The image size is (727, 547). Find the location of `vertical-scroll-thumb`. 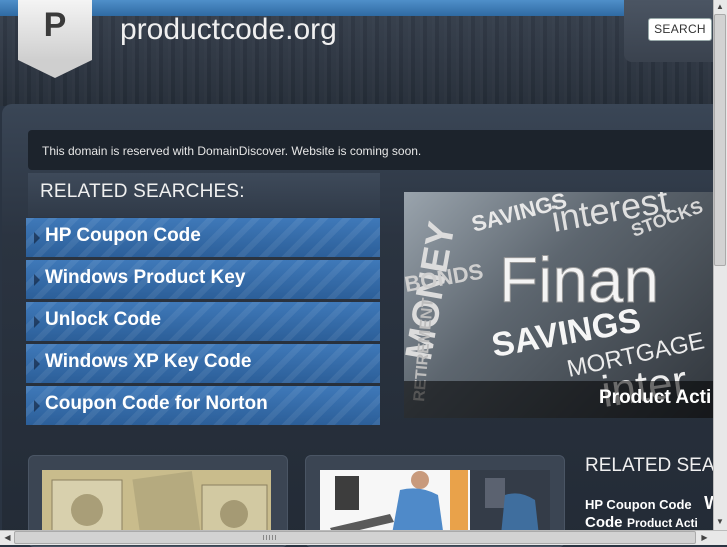

vertical-scroll-thumb is located at coordinates (720, 140).